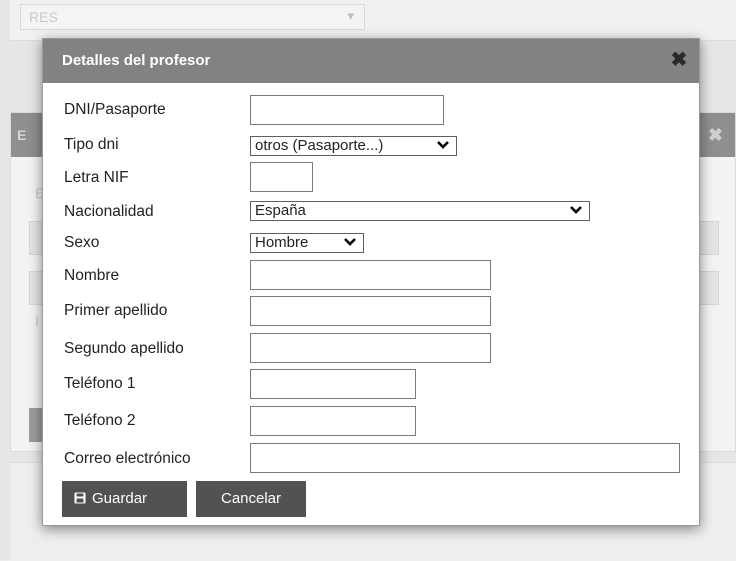 Image resolution: width=736 pixels, height=561 pixels. I want to click on nombre-input, so click(370, 275).